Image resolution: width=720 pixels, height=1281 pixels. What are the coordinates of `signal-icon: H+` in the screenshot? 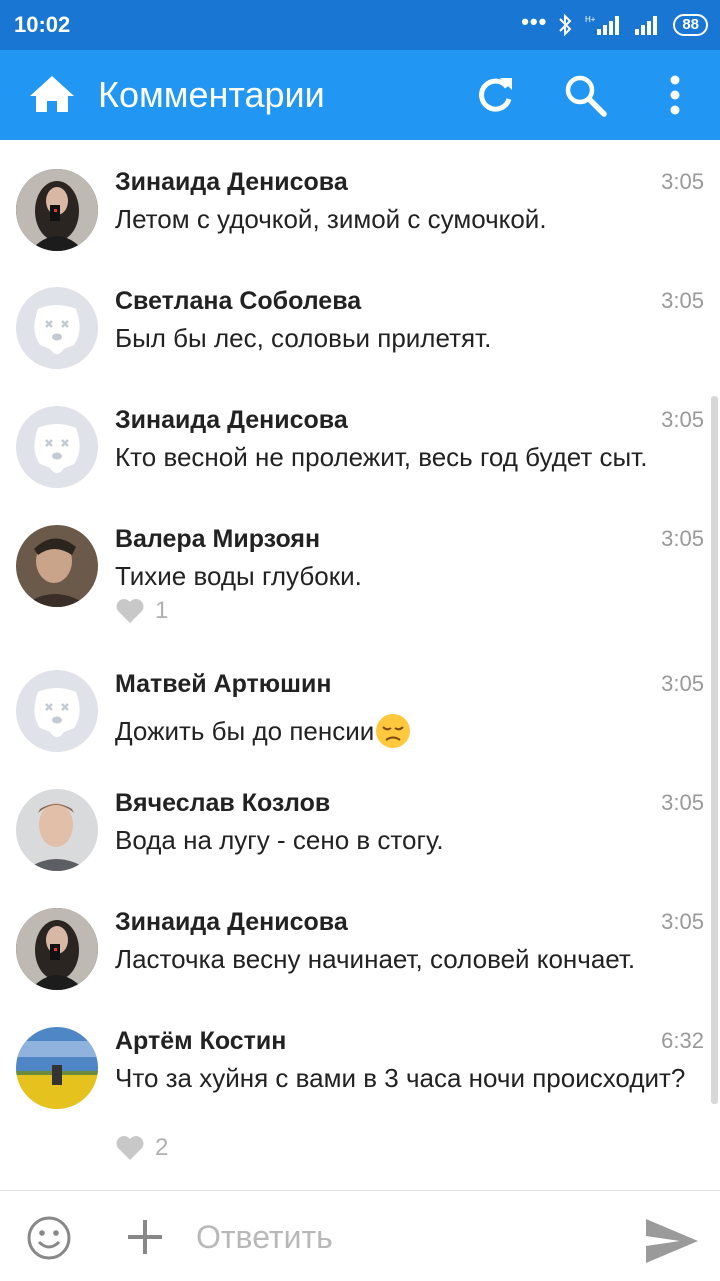 It's located at (602, 25).